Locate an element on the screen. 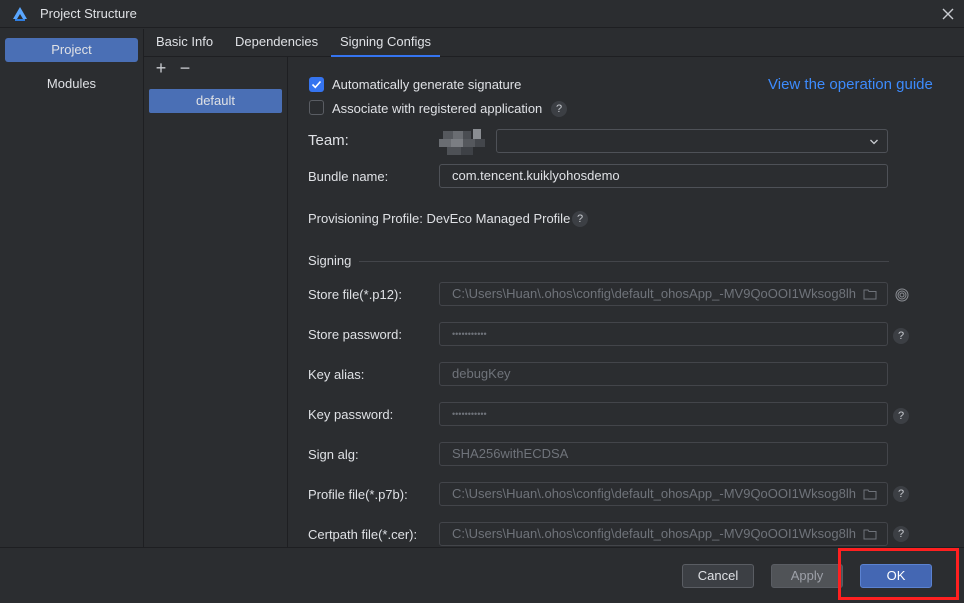 This screenshot has height=603, width=964. associate-label: Associate with registered application is located at coordinates (437, 108).